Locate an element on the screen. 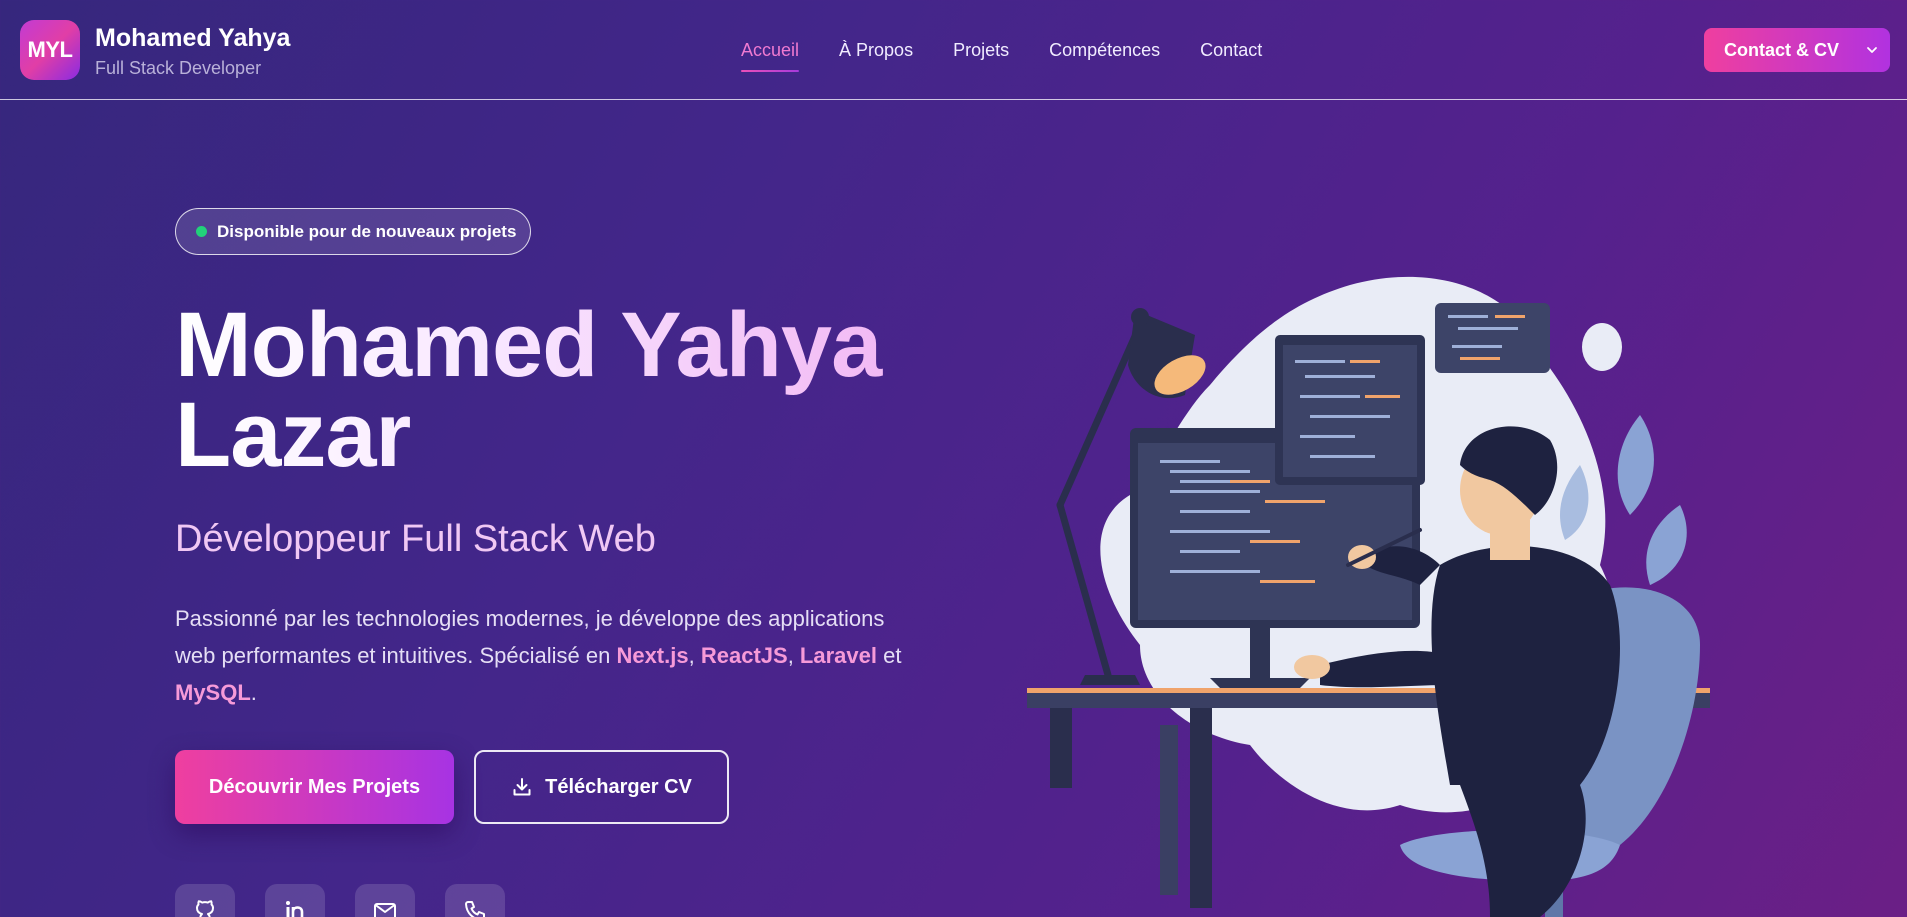 The image size is (1907, 917). linkedin-link is located at coordinates (295, 900).